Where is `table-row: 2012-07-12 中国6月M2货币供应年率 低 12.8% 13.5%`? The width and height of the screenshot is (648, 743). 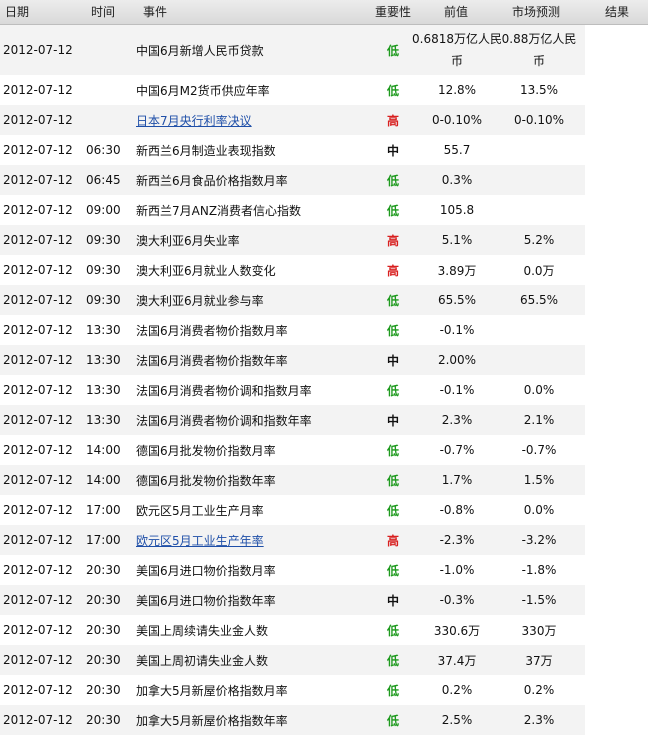
table-row: 2012-07-12 中国6月M2货币供应年率 低 12.8% 13.5% is located at coordinates (292, 90).